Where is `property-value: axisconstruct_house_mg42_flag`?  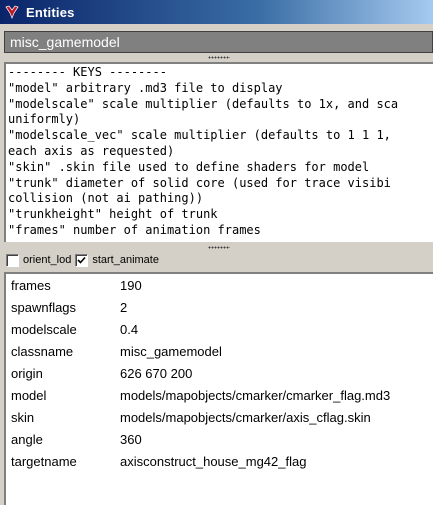
property-value: axisconstruct_house_mg42_flag is located at coordinates (213, 461).